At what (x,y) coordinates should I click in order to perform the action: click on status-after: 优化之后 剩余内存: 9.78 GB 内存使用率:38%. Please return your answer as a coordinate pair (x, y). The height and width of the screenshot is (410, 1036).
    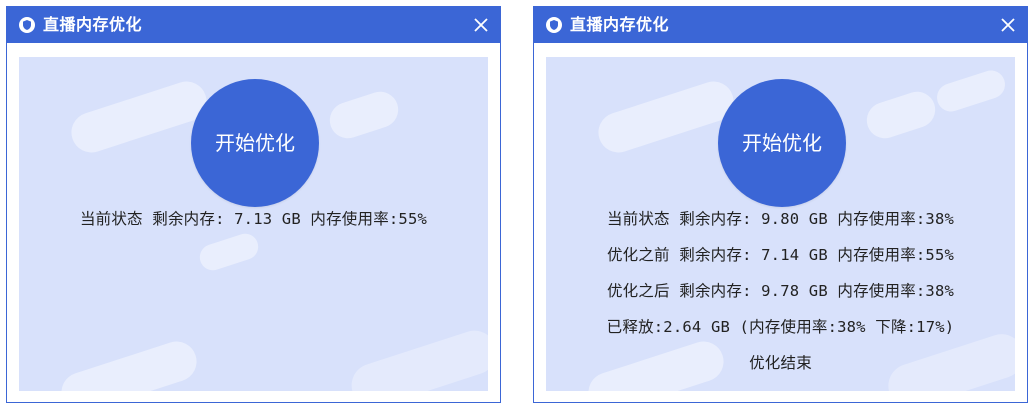
    Looking at the image, I should click on (780, 291).